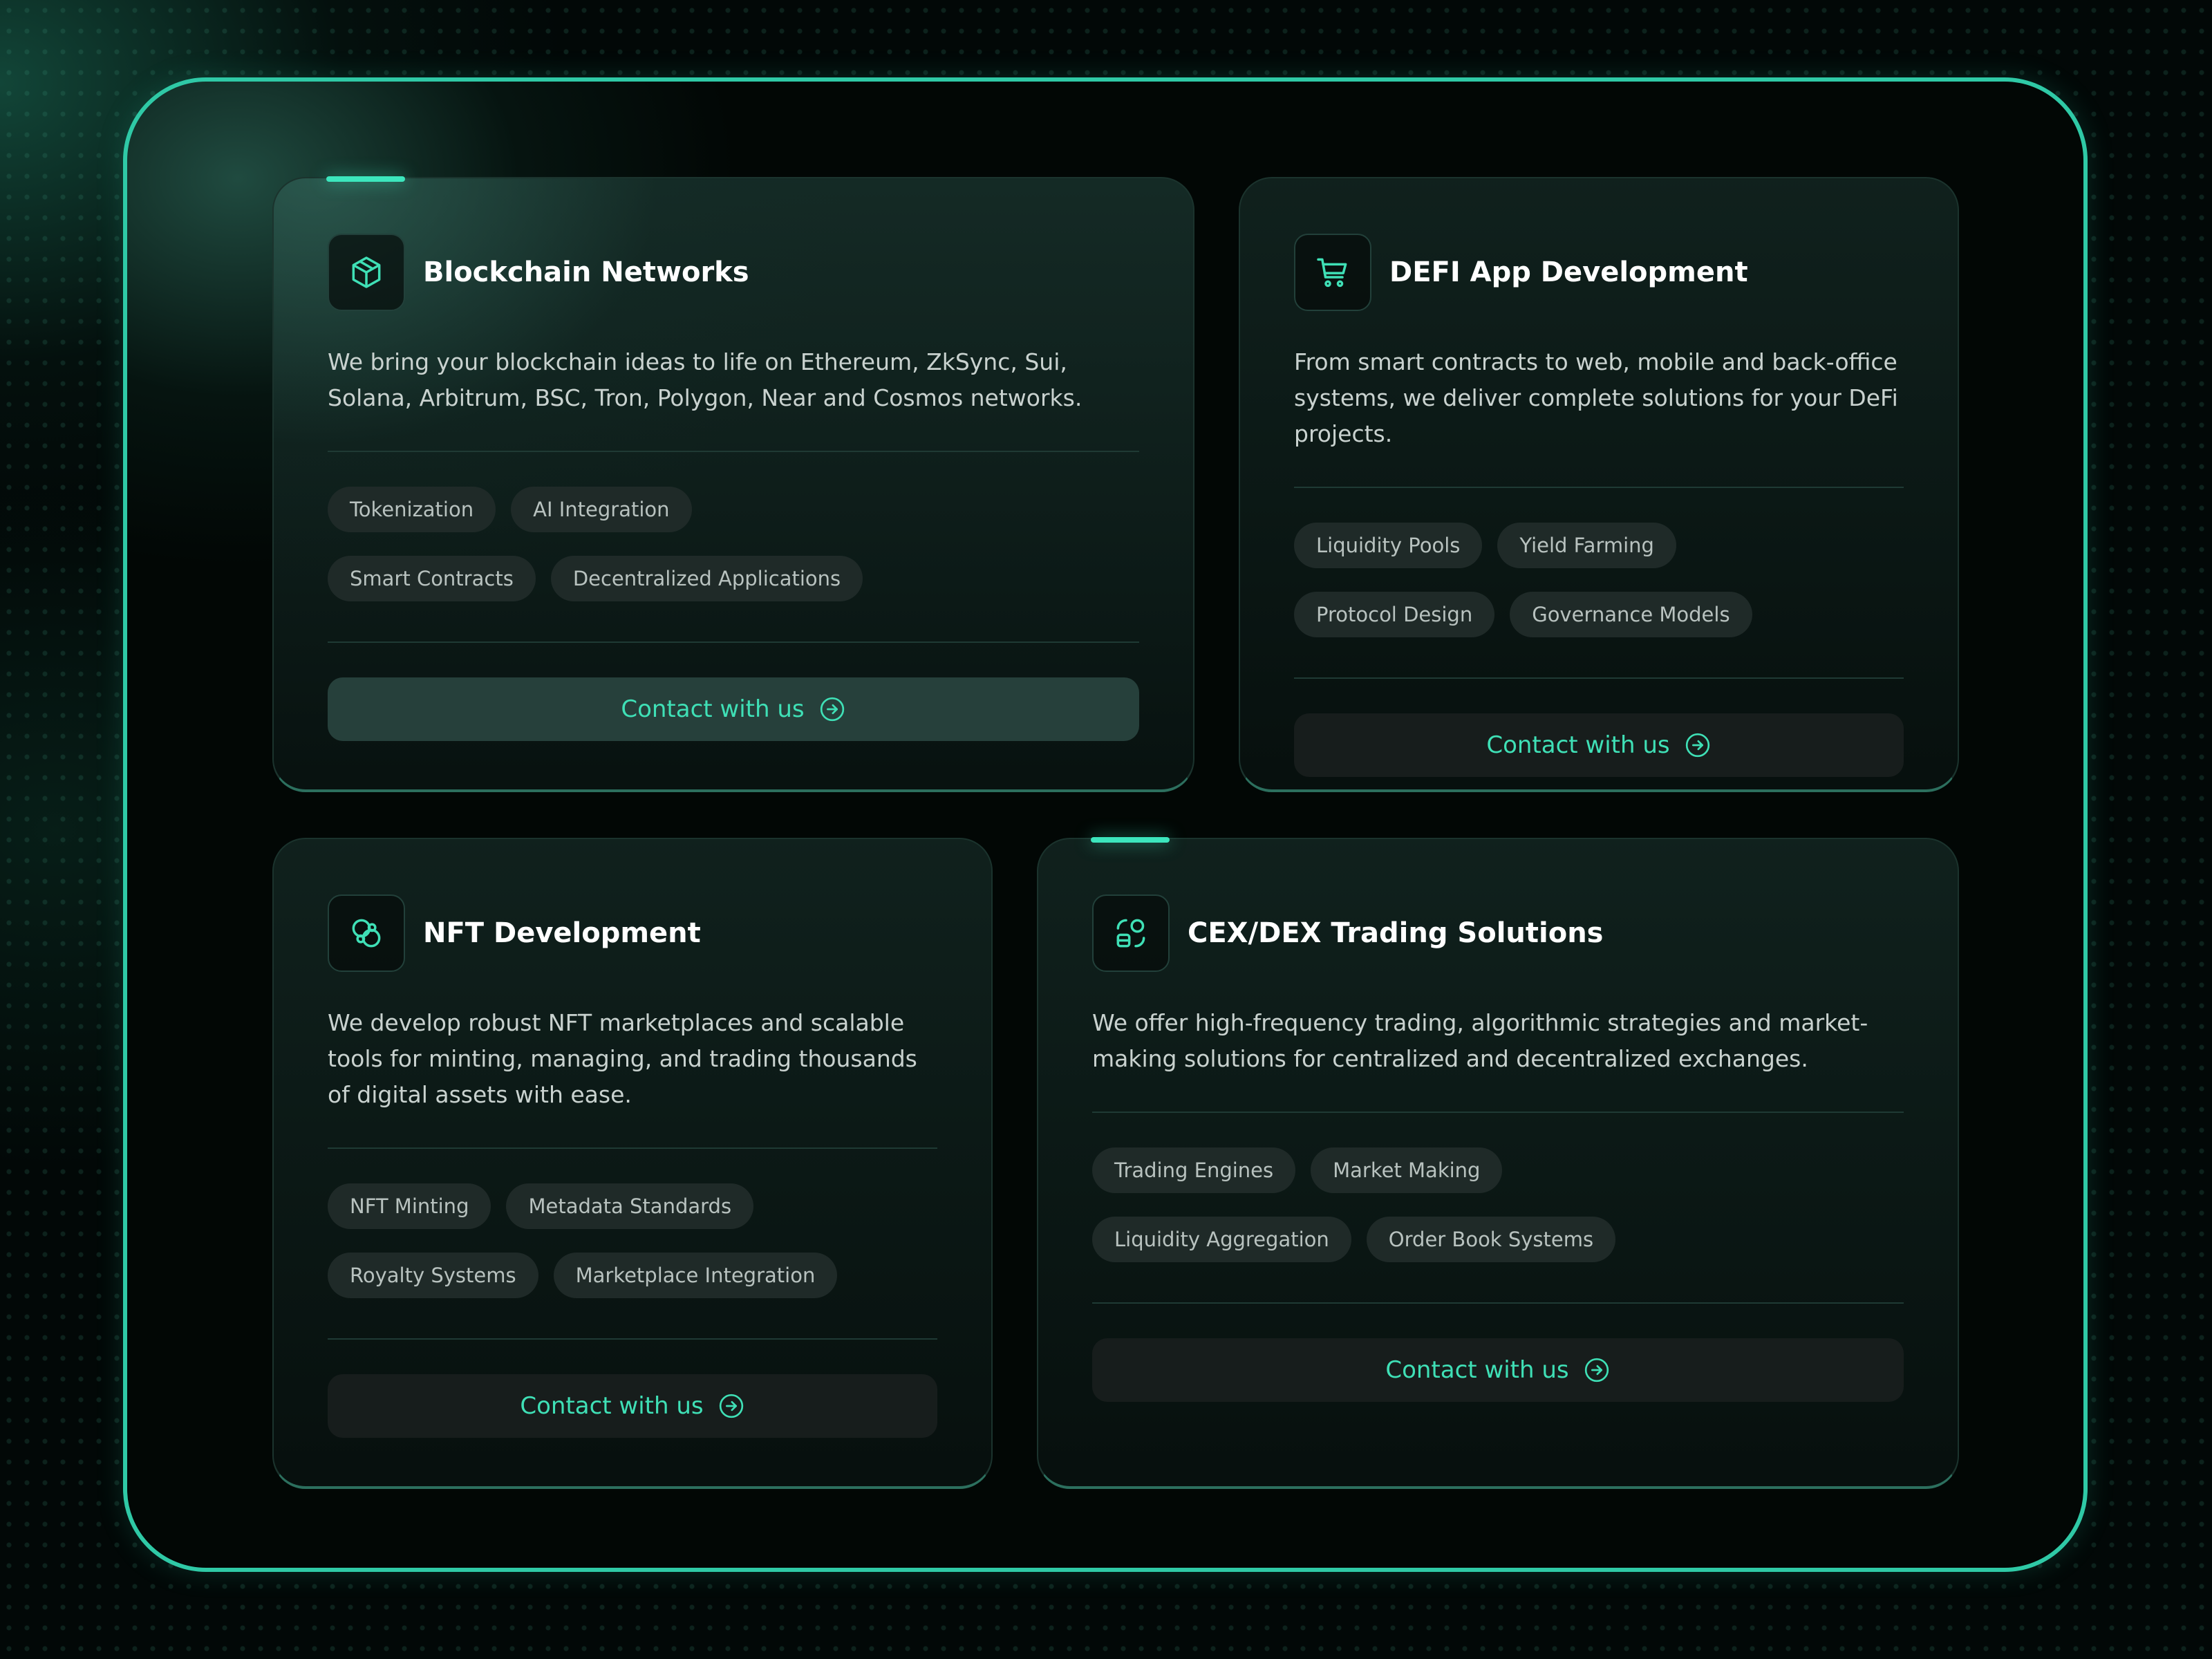 This screenshot has height=1659, width=2212. I want to click on tag: Metadata Standards, so click(630, 1206).